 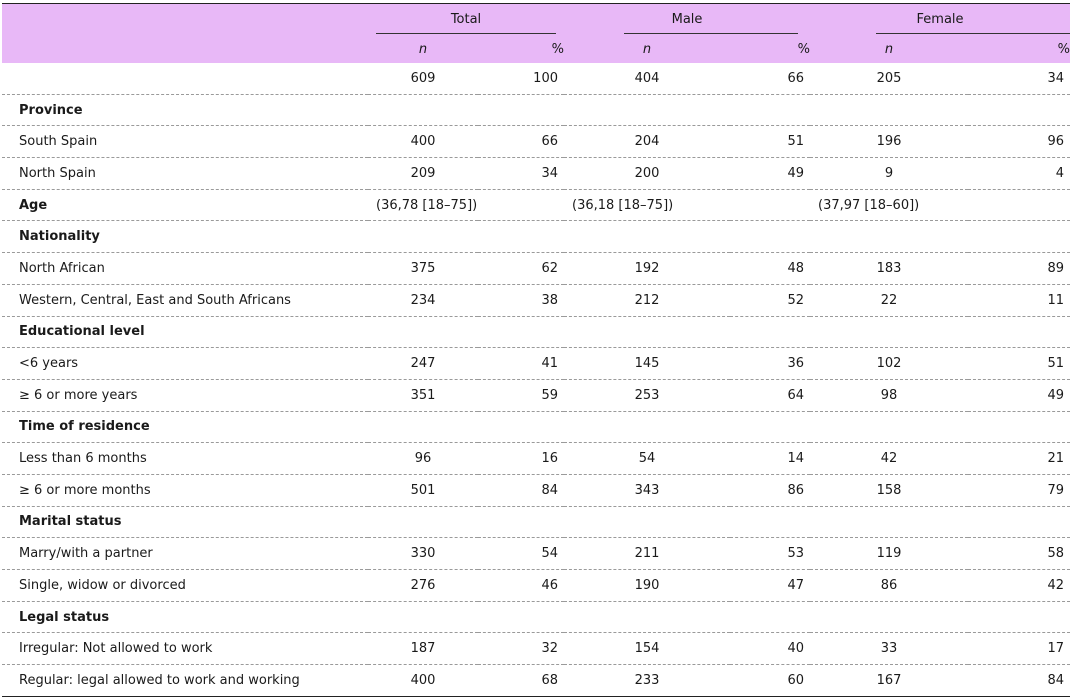 I want to click on cell-male-n: 190, so click(x=647, y=585).